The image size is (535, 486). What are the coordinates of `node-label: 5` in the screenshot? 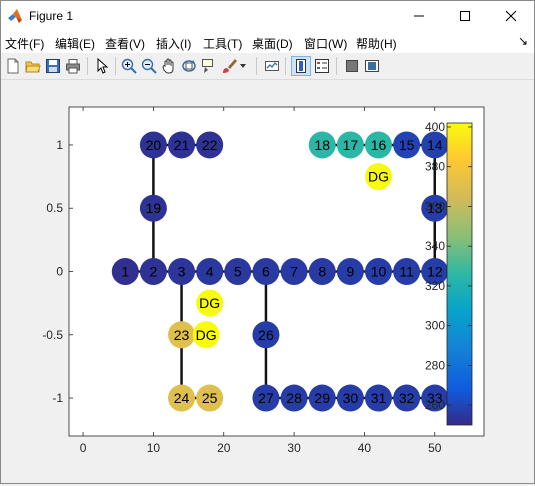 It's located at (238, 272).